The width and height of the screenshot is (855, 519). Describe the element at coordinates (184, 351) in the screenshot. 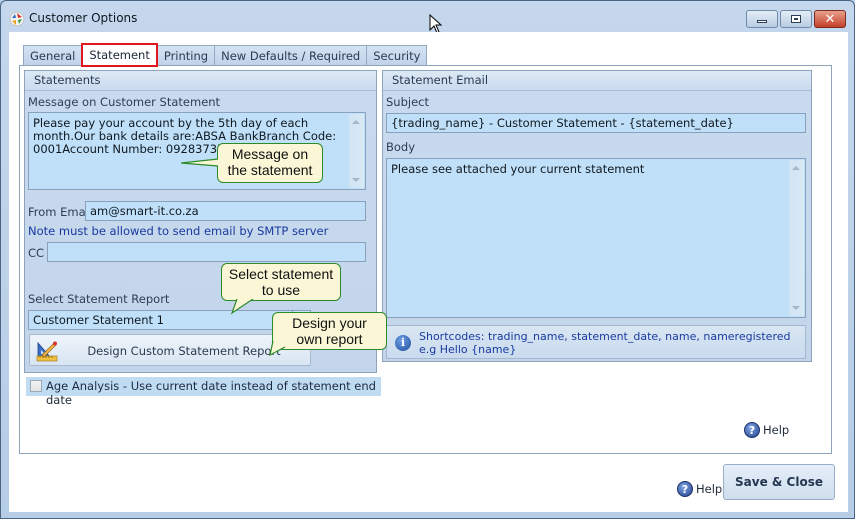

I see `design-button-label: Design Custom Statement Report` at that location.